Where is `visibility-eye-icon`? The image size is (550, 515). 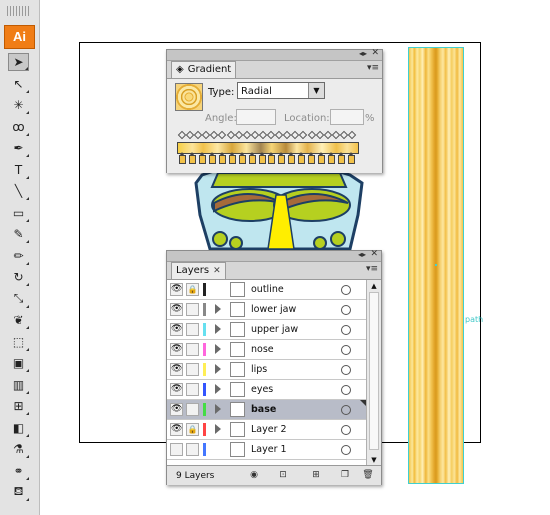
visibility-eye-icon is located at coordinates (176, 449).